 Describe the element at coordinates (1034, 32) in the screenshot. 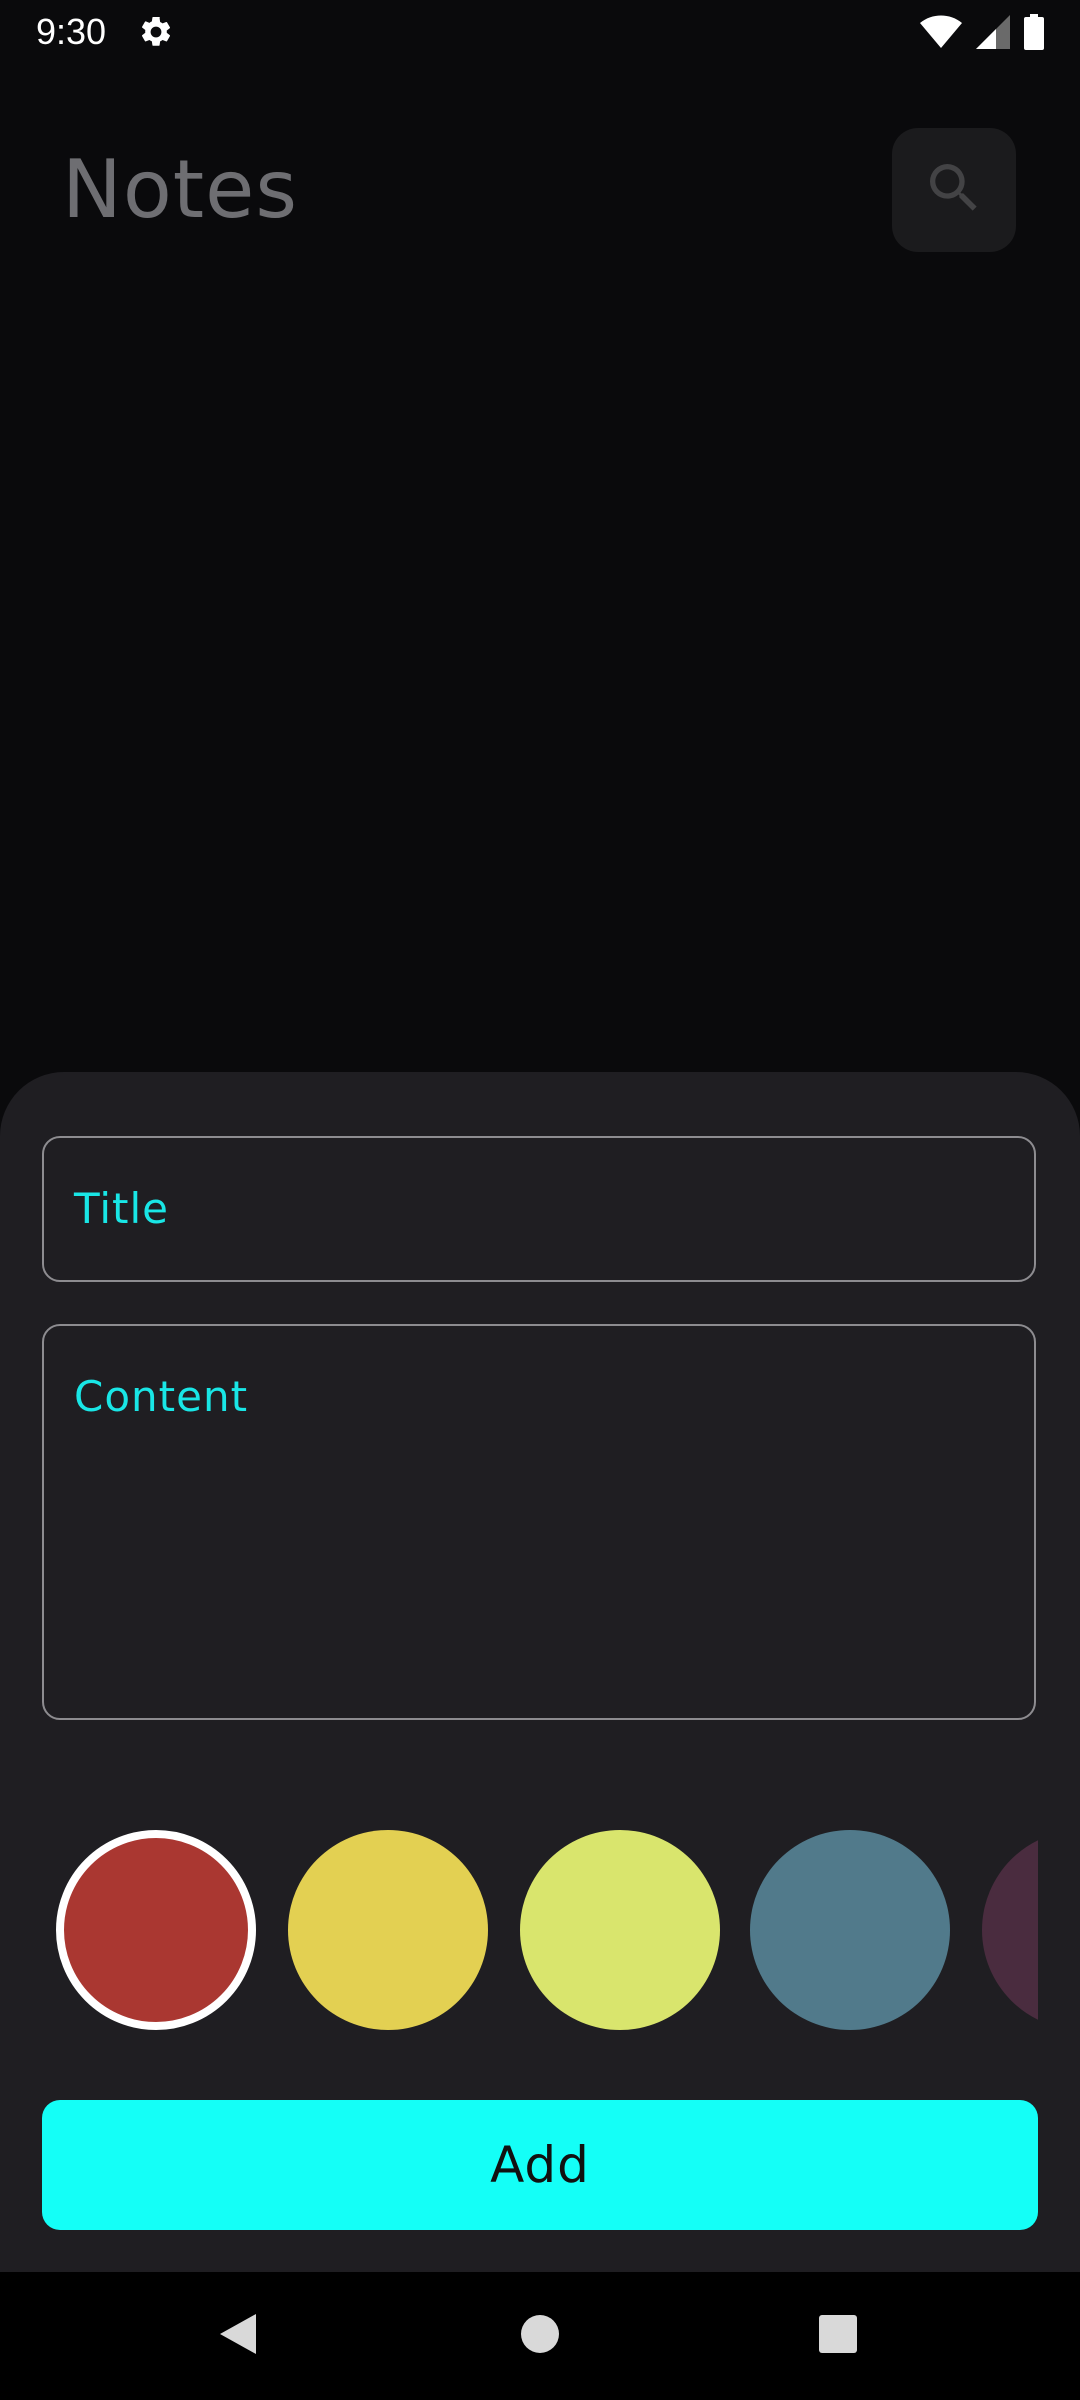

I see `battery-icon` at that location.